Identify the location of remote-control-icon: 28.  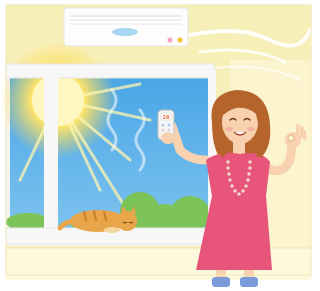
(166, 126).